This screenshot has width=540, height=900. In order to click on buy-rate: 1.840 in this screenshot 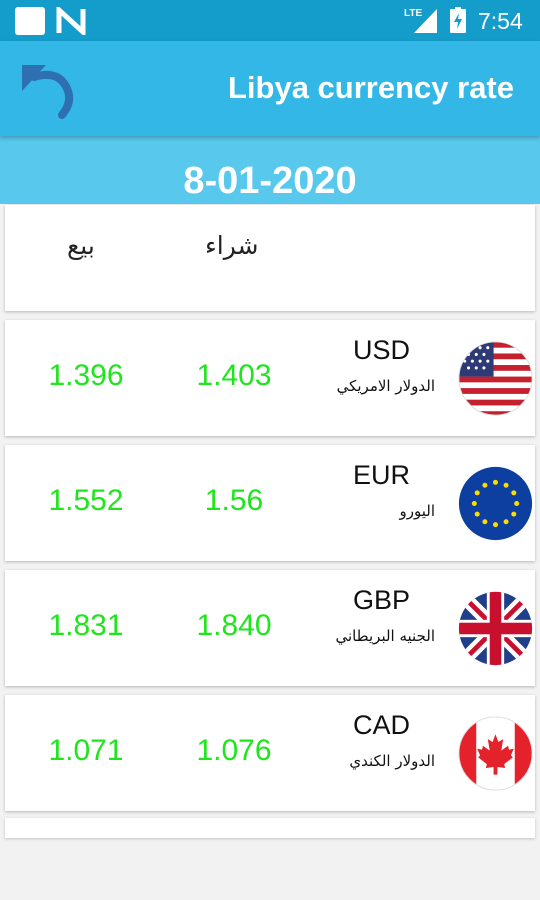, I will do `click(234, 625)`.